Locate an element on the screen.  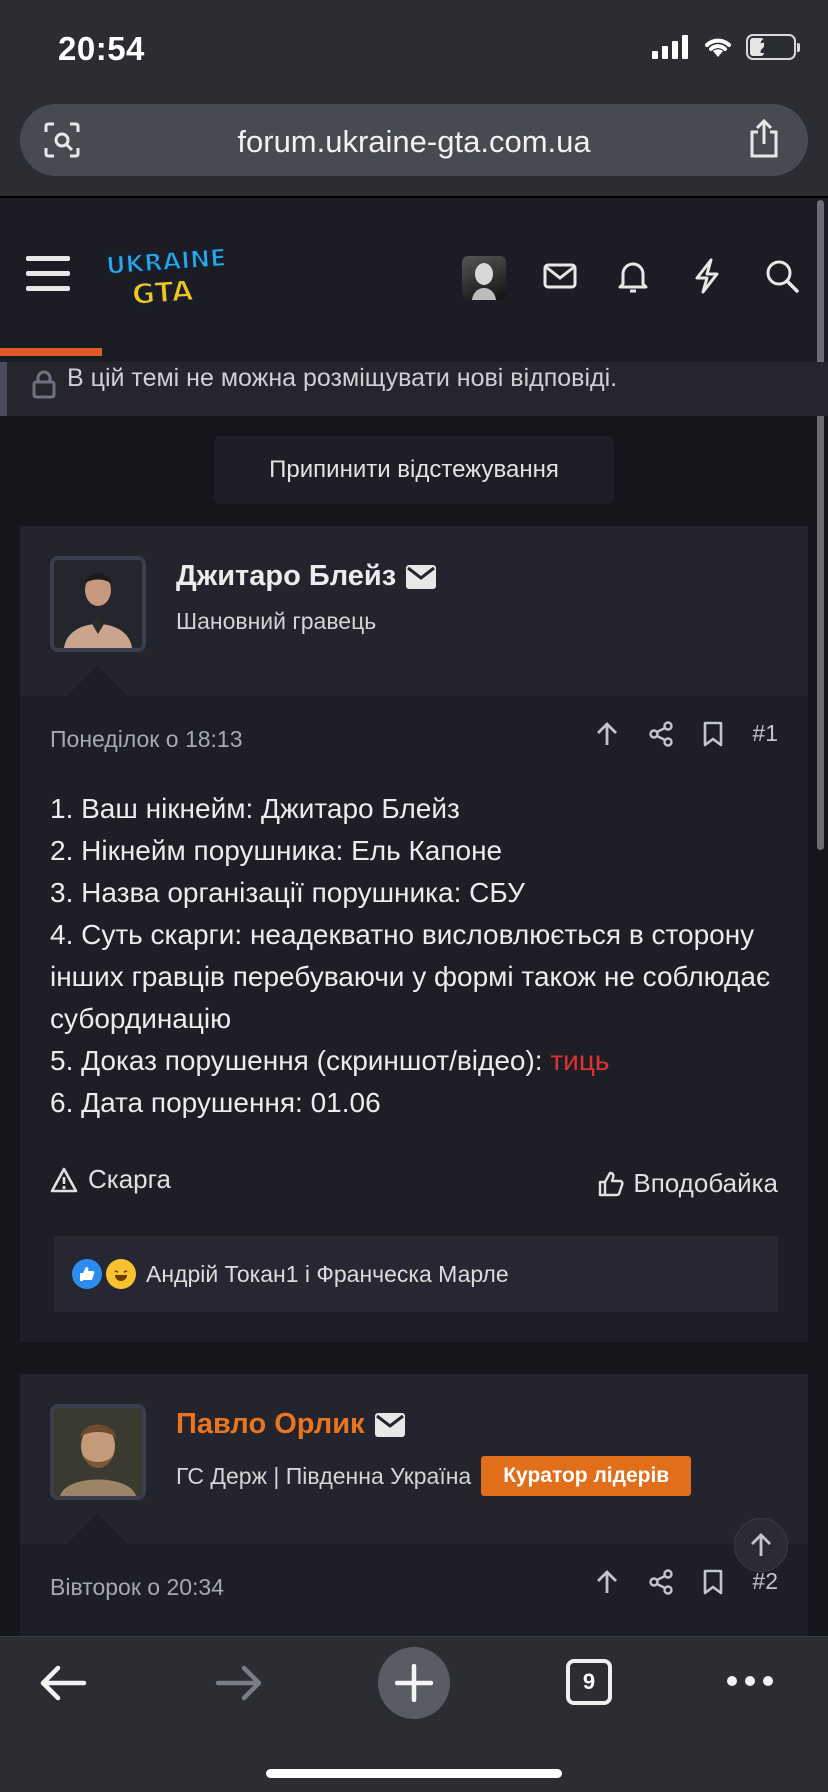
site-logo: UKRAINE GTA is located at coordinates (164, 277).